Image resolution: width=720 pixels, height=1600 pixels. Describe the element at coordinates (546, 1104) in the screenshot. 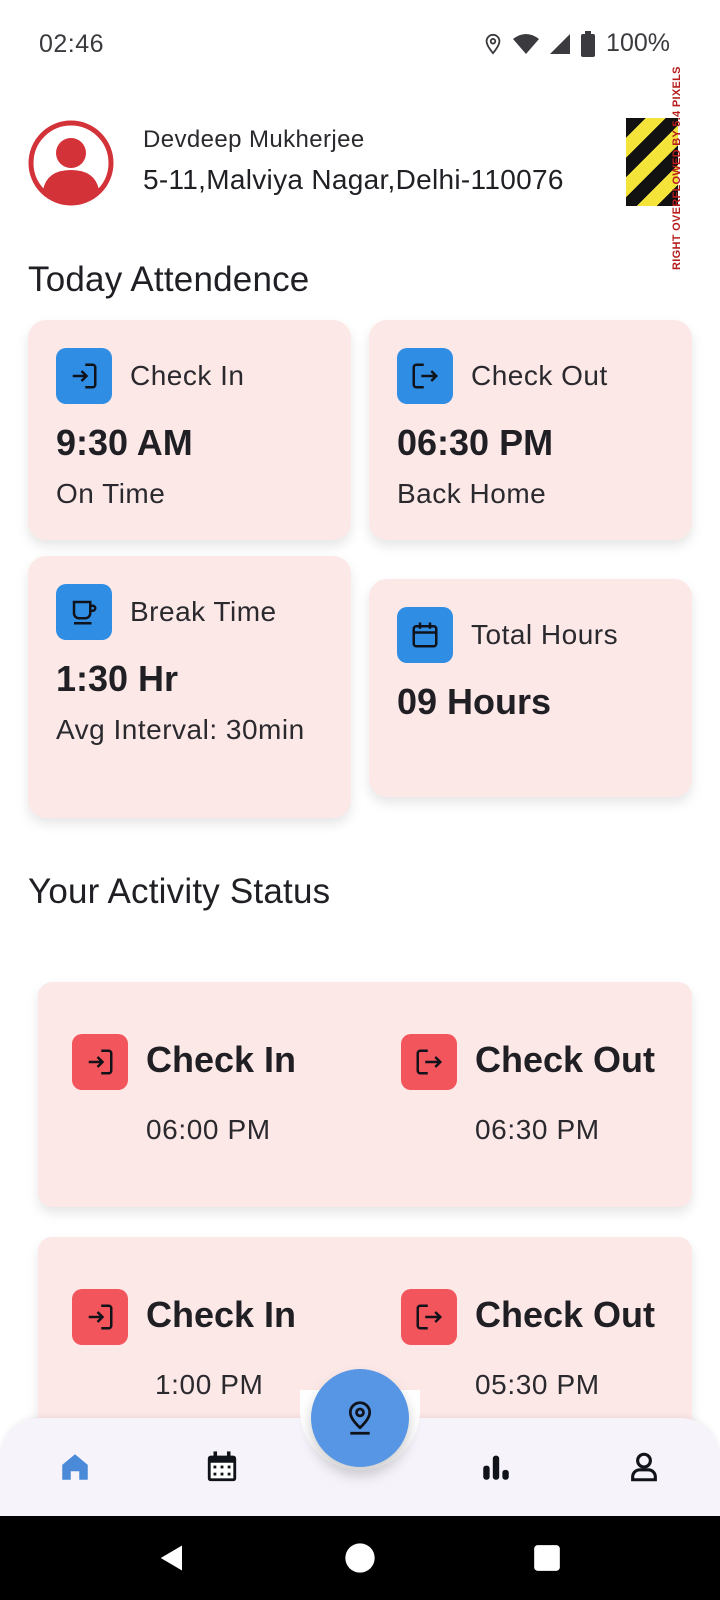

I see `activity-check-out: Check Out 06:30 PM` at that location.